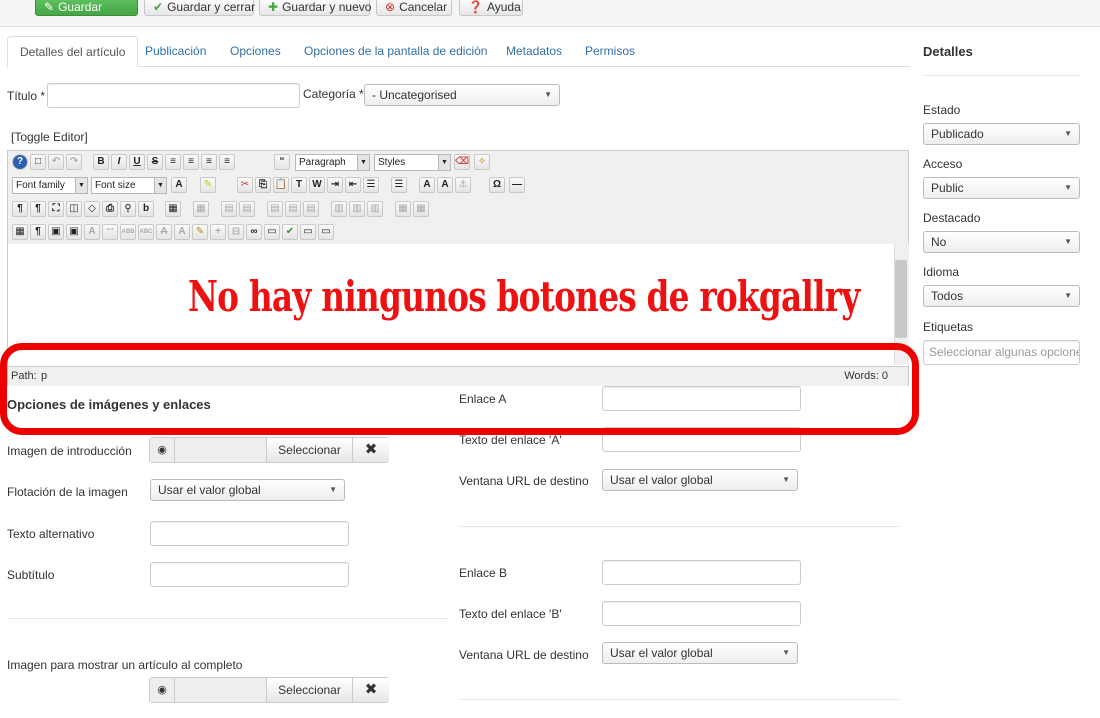 Image resolution: width=1100 pixels, height=718 pixels. I want to click on tab-article-details: Detalles del artículo, so click(73, 51).